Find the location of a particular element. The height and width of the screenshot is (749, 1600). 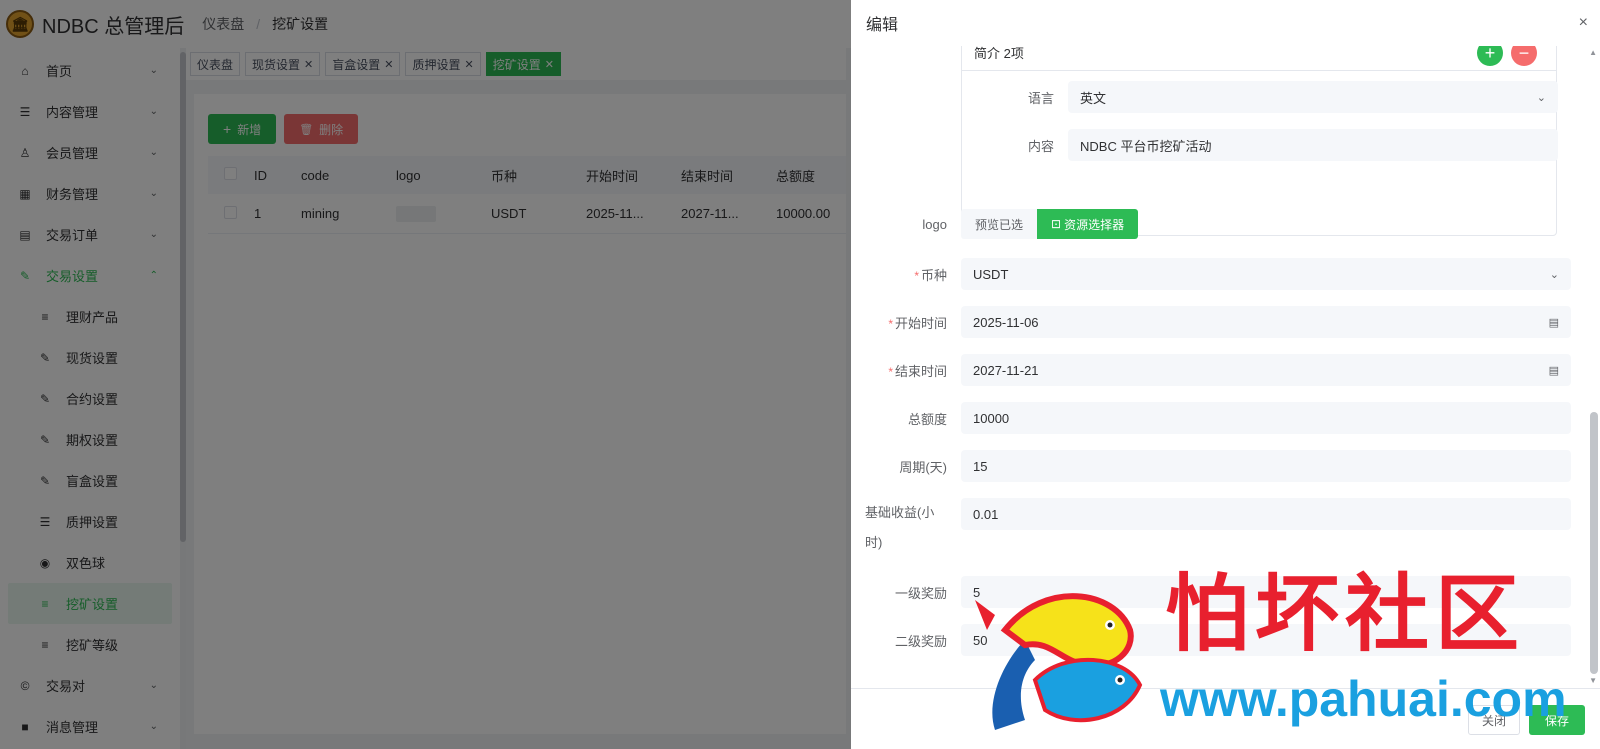

reward-level2-value: 50 is located at coordinates (980, 640).